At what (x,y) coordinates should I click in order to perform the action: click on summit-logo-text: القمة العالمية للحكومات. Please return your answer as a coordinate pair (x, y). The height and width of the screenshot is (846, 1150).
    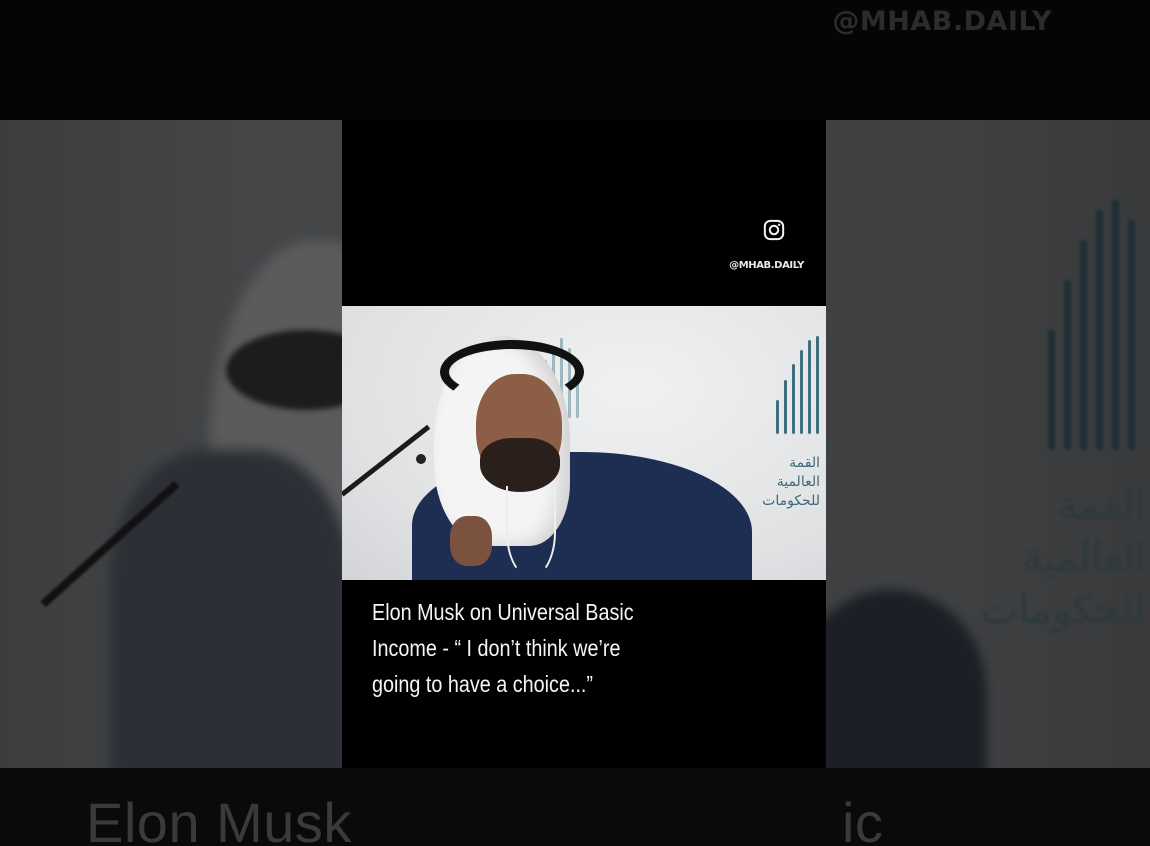
    Looking at the image, I should click on (791, 482).